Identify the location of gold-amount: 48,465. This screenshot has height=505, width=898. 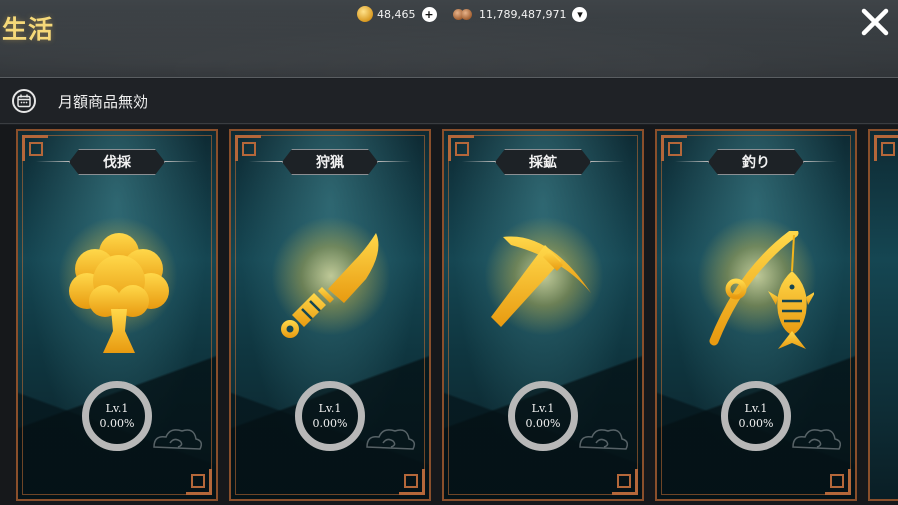
(396, 14).